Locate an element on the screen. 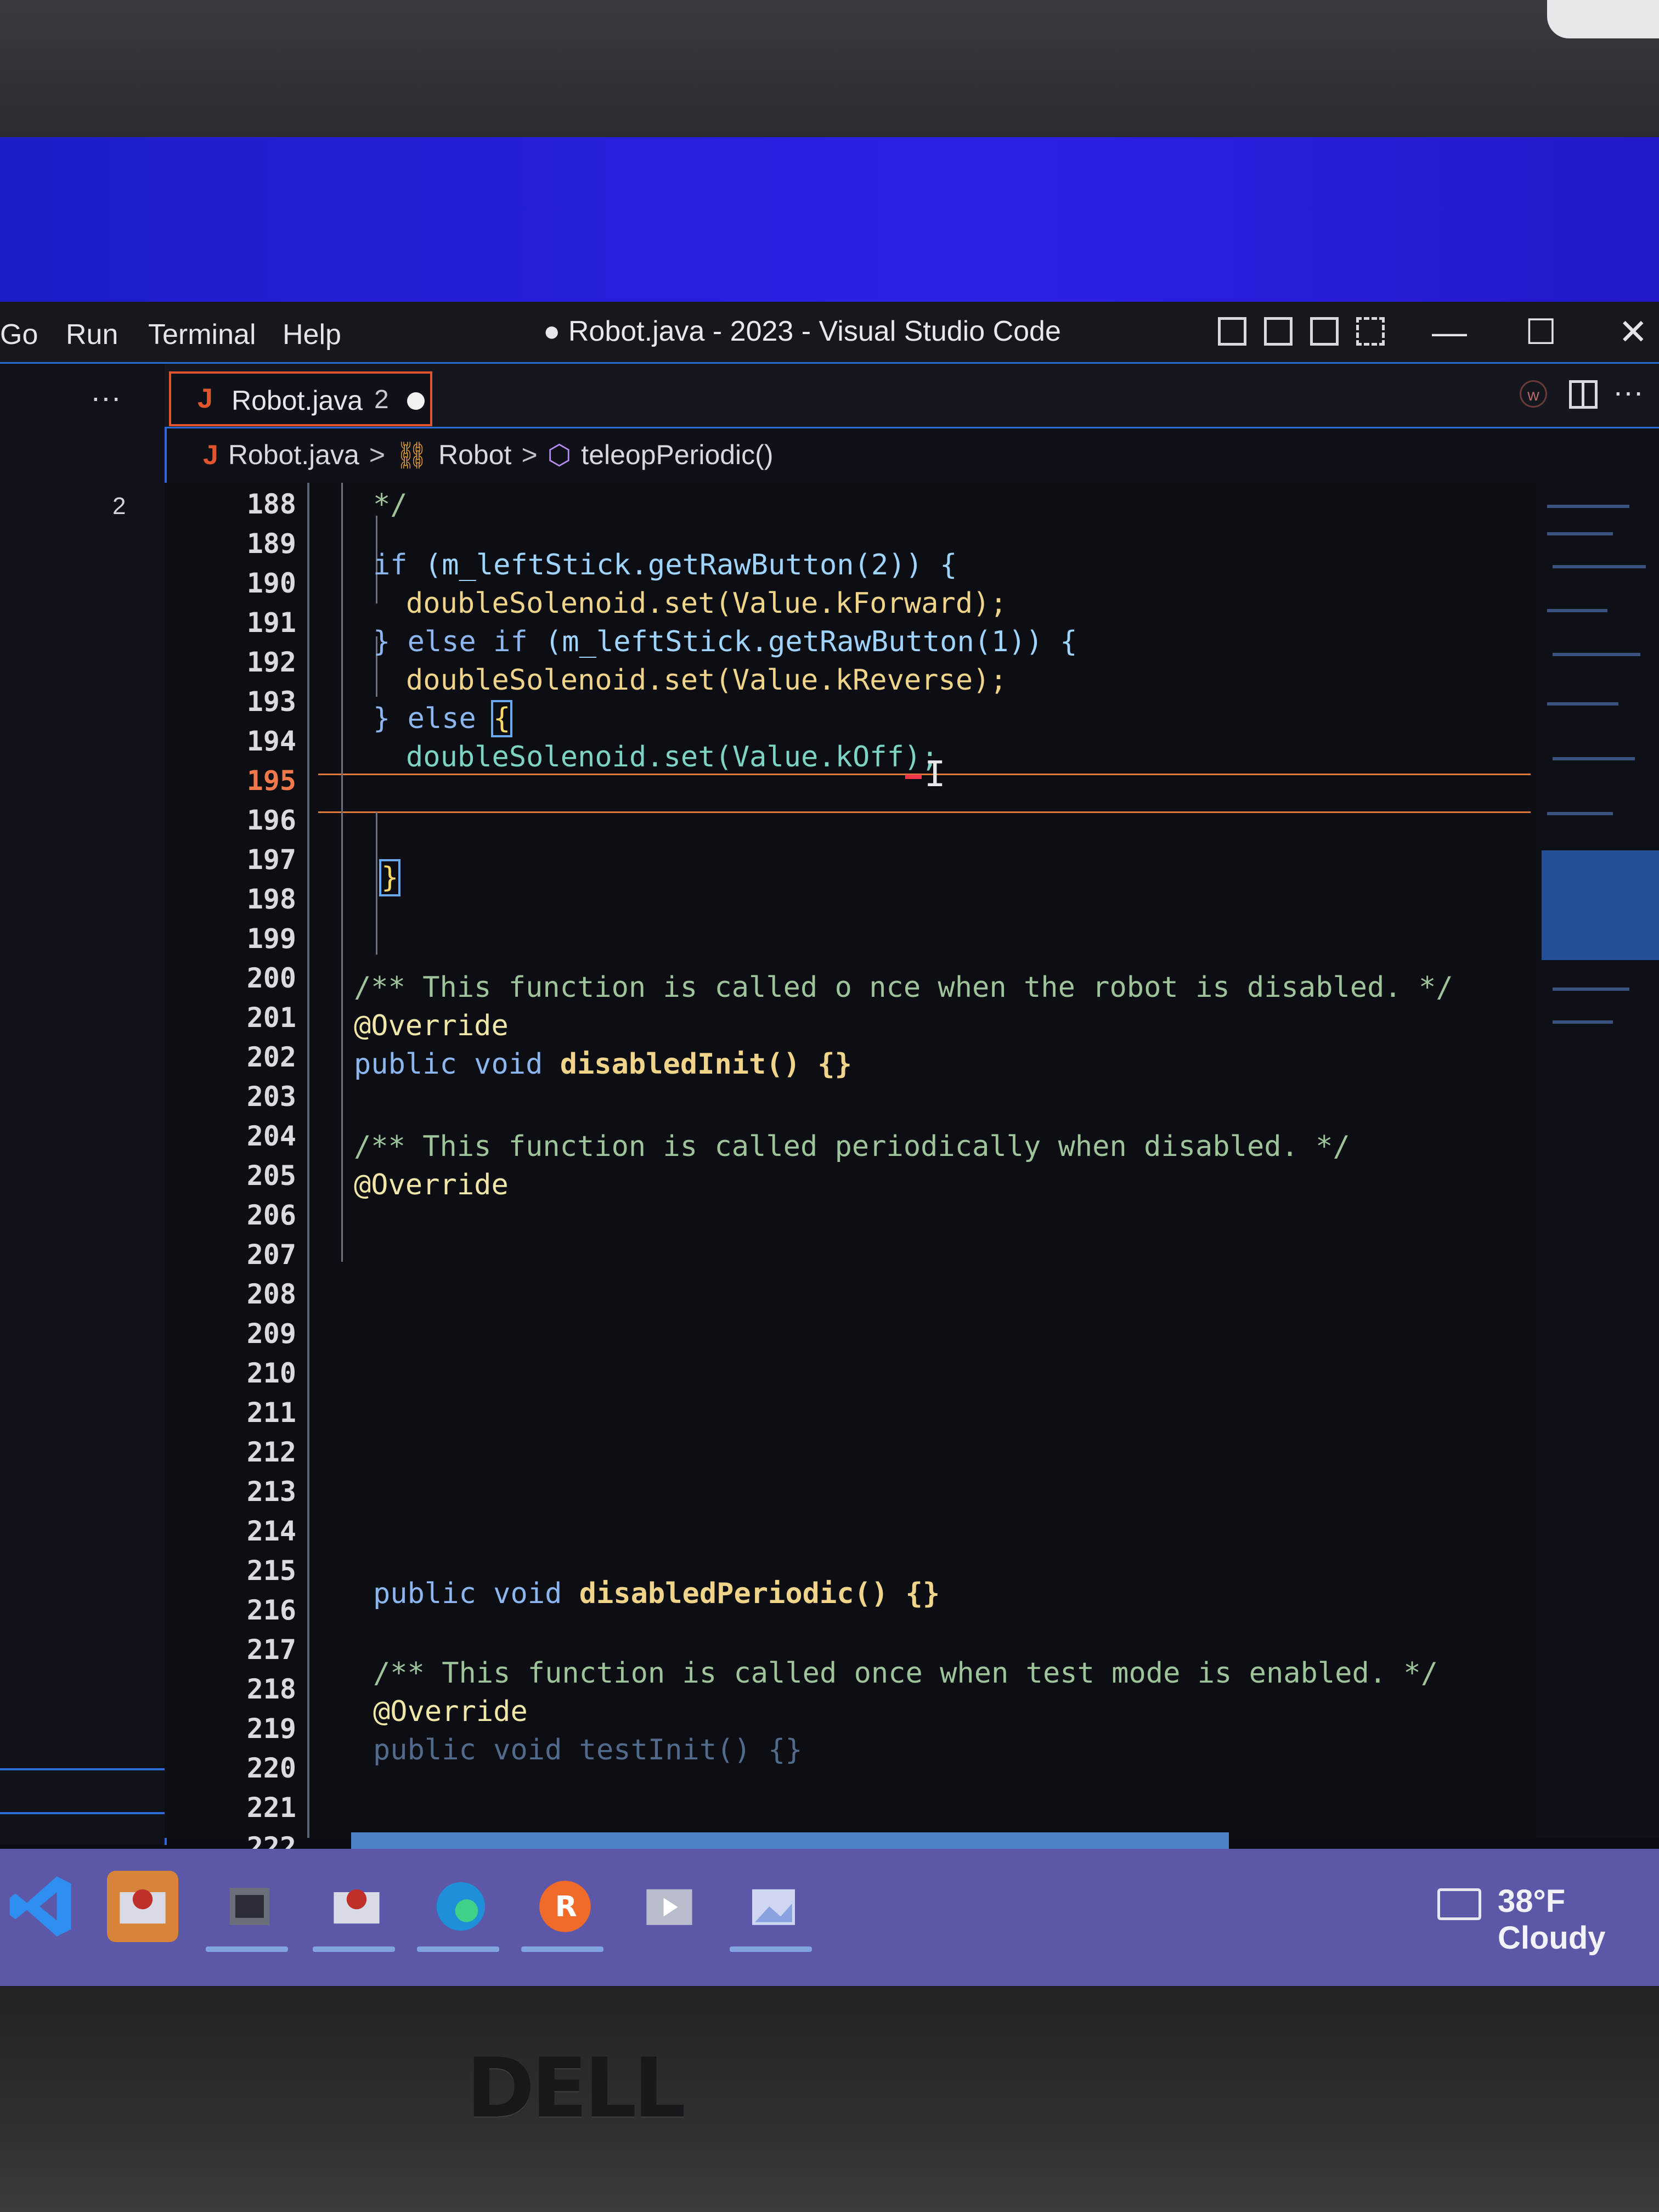 The width and height of the screenshot is (1659, 2212). windows-taskbar: R 38°F Cloudy is located at coordinates (830, 1918).